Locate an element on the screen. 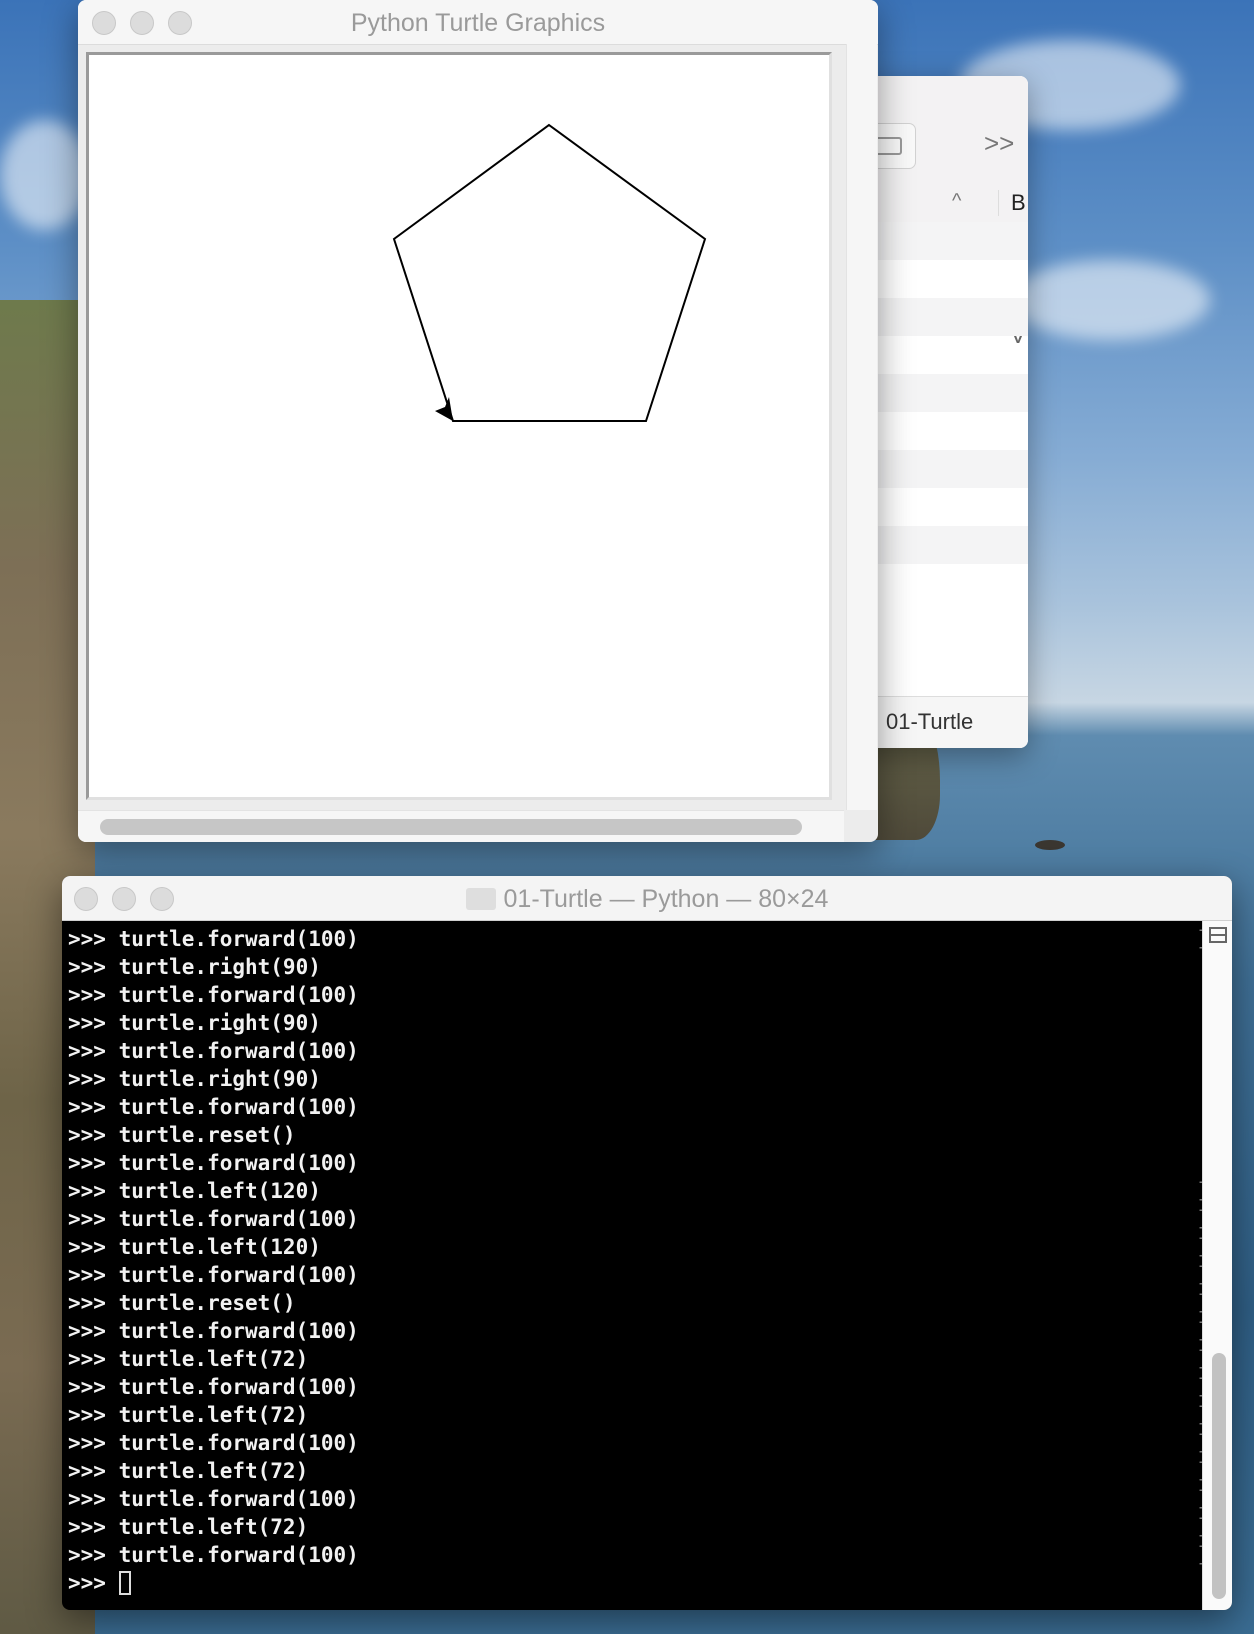 The width and height of the screenshot is (1254, 1634). chevron-up-icon: ^ is located at coordinates (956, 201).